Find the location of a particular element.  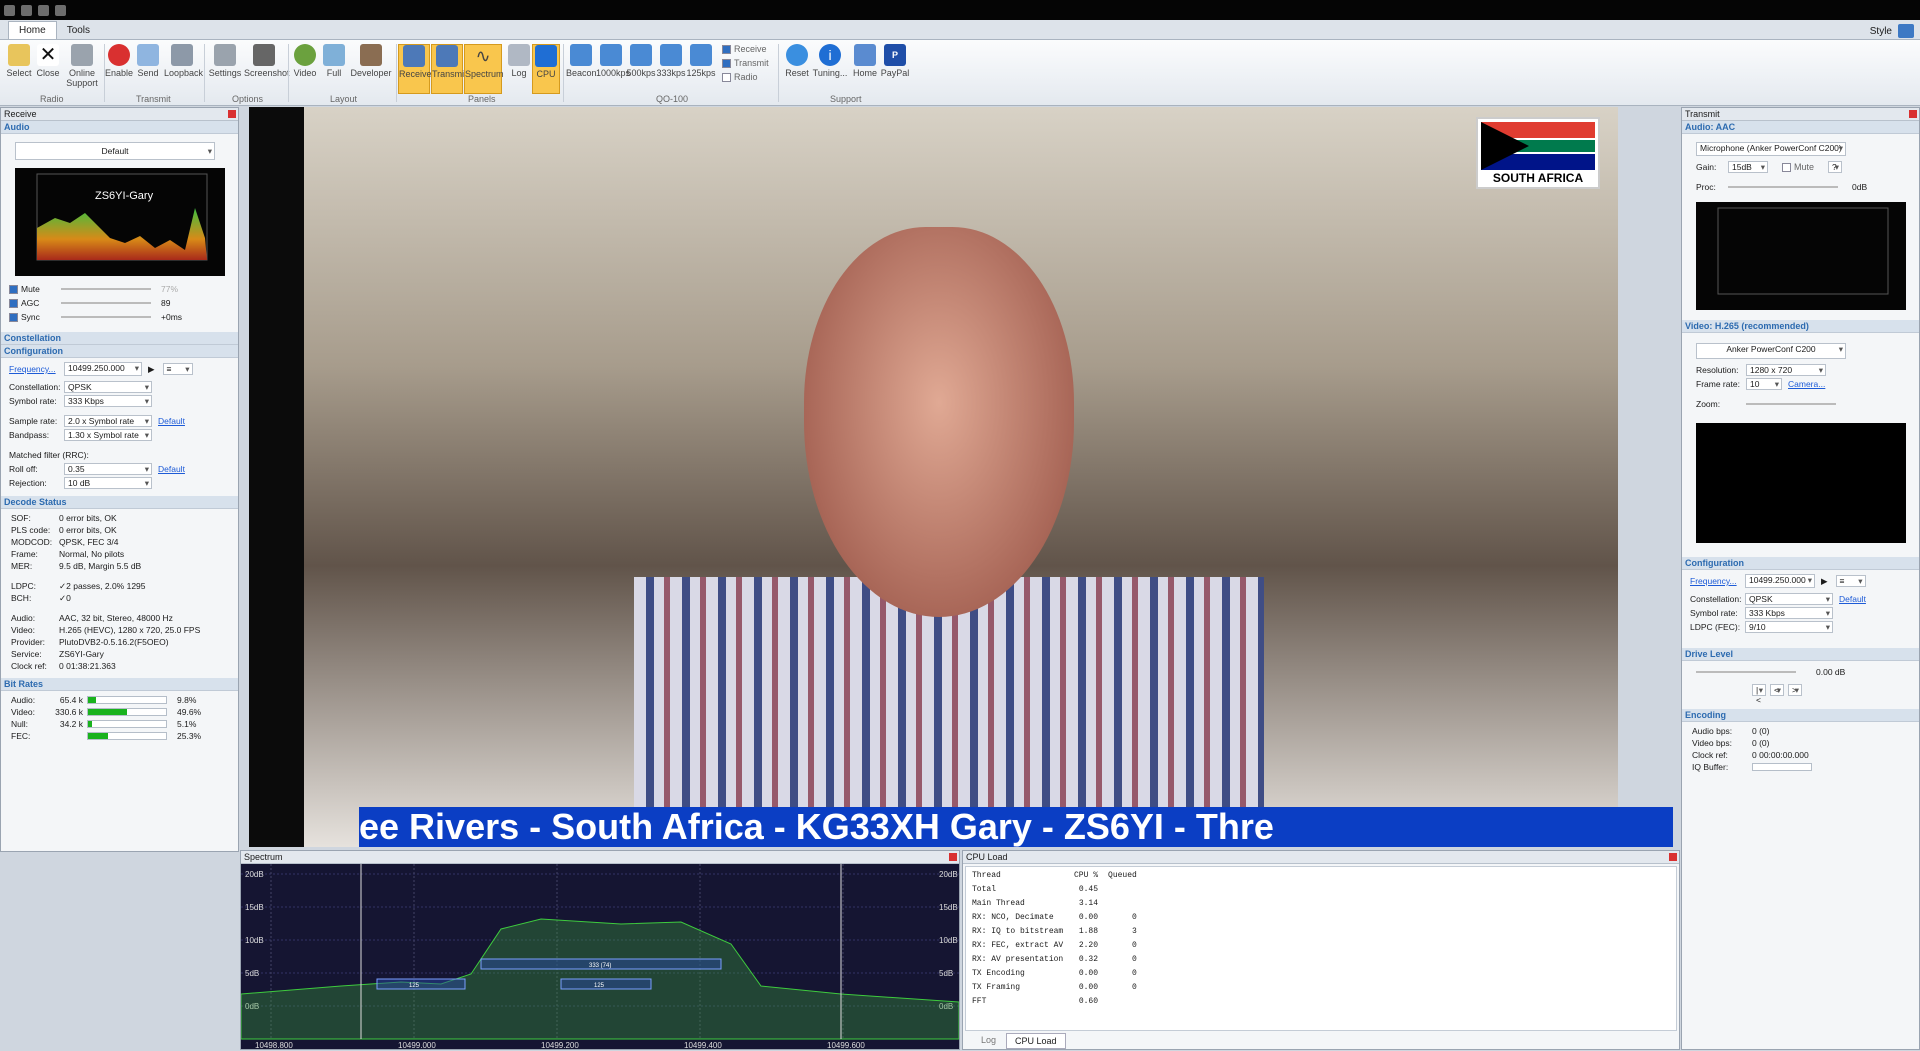

drive-slider is located at coordinates (1746, 672).